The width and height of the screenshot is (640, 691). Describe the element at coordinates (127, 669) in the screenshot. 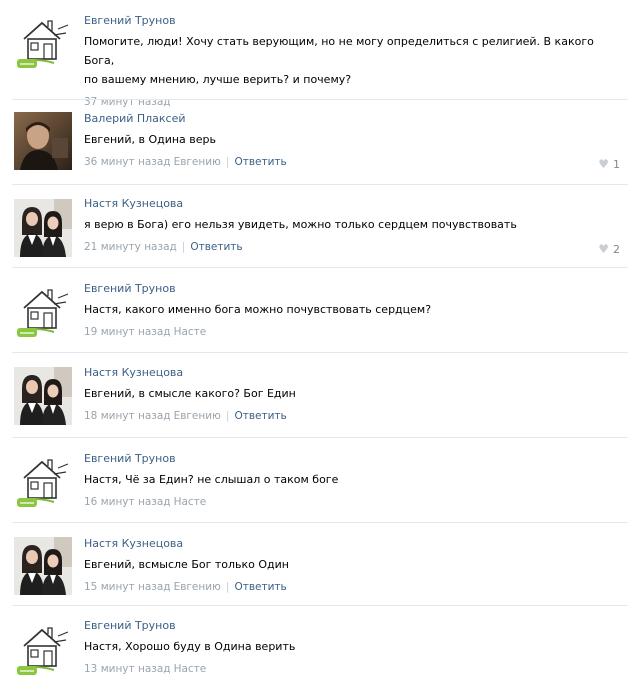

I see `timestamp: 13 минут назад` at that location.